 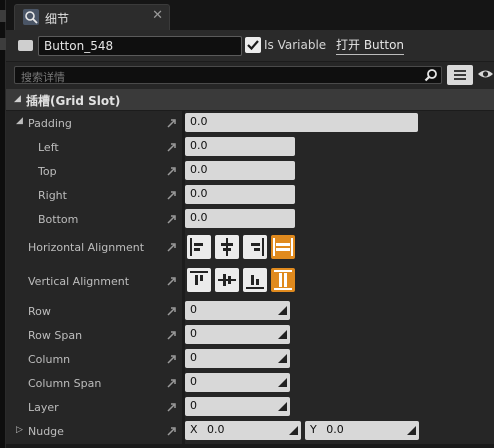 What do you see at coordinates (460, 75) in the screenshot?
I see `list-view-icon` at bounding box center [460, 75].